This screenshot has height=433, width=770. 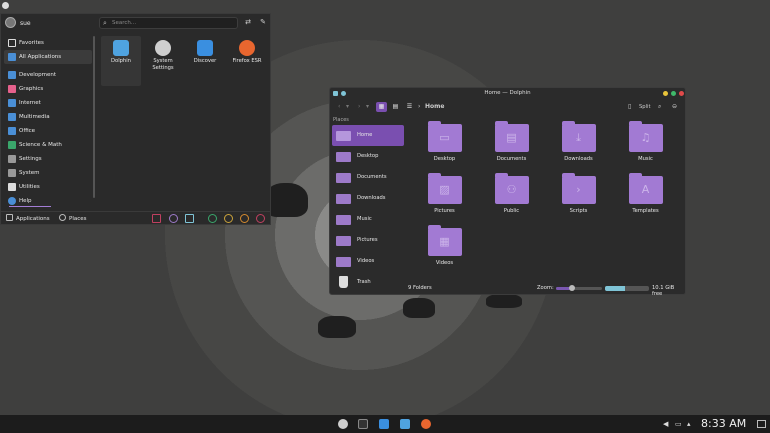 What do you see at coordinates (12, 187) in the screenshot?
I see `utilities-icon` at bounding box center [12, 187].